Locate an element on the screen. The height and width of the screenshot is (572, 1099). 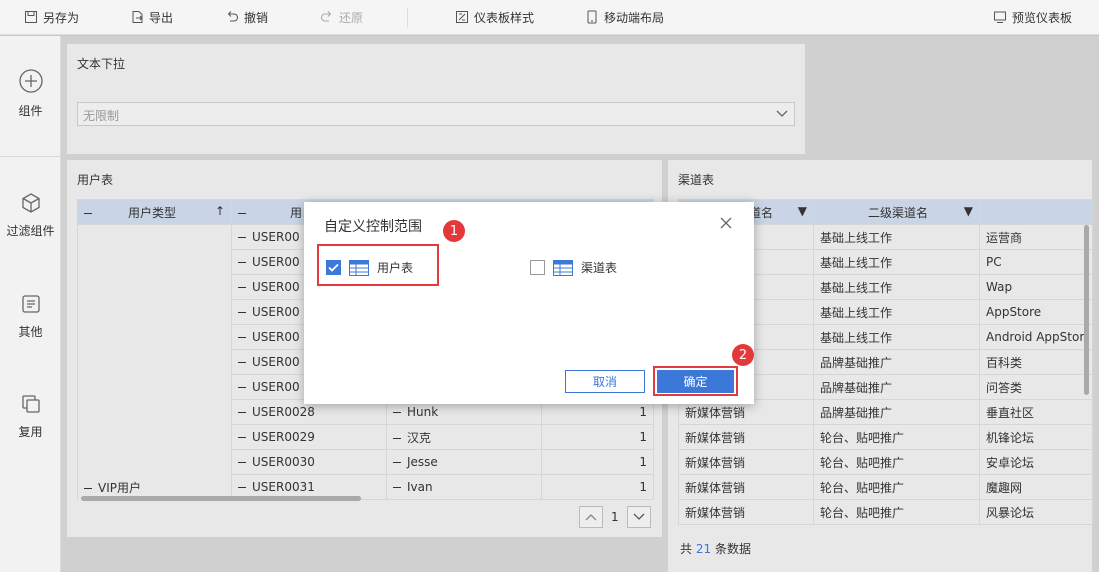
undo-icon is located at coordinates (232, 16).